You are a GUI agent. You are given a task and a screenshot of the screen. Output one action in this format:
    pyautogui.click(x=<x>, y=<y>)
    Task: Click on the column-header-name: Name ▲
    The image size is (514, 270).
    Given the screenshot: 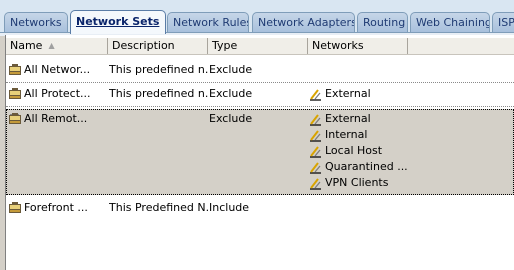 What is the action you would take?
    pyautogui.click(x=57, y=46)
    